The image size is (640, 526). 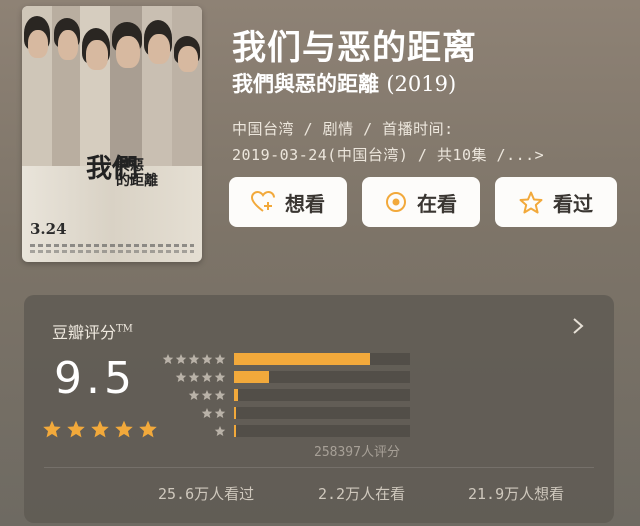 I want to click on rating-count: 258397人评分, so click(x=357, y=452).